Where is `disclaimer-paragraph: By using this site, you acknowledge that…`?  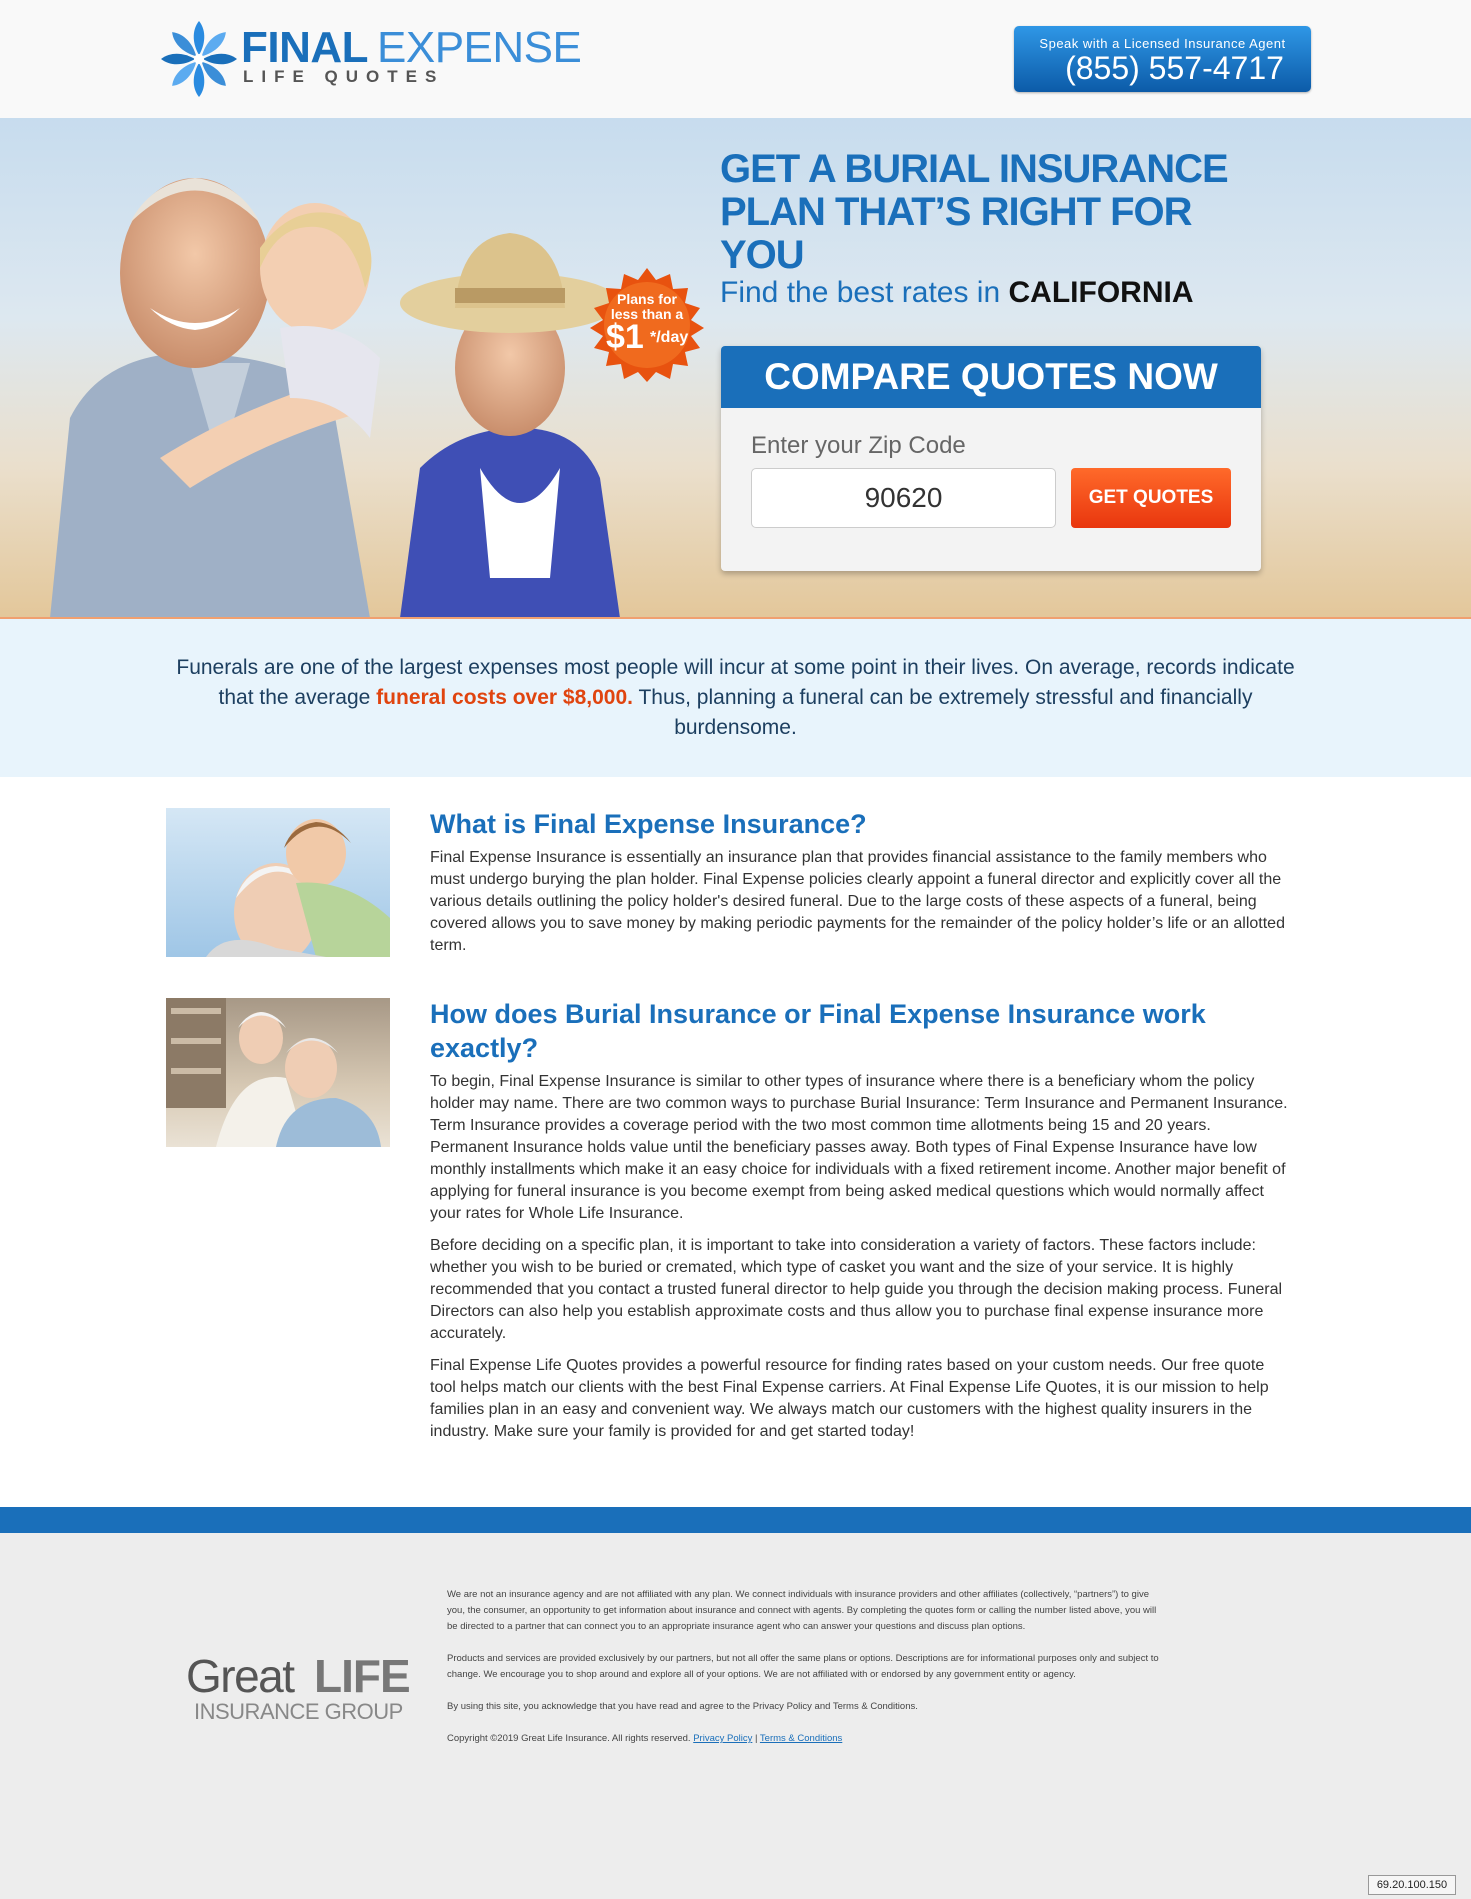
disclaimer-paragraph: By using this site, you acknowledge that… is located at coordinates (682, 1706).